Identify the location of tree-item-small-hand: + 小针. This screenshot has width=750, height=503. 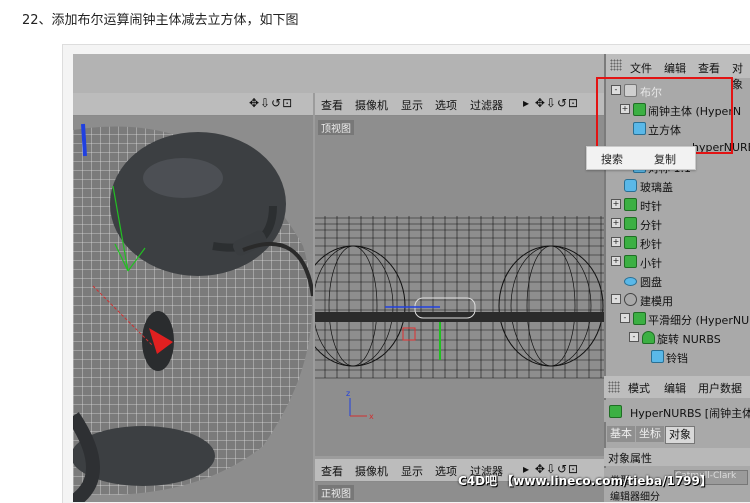
(678, 261).